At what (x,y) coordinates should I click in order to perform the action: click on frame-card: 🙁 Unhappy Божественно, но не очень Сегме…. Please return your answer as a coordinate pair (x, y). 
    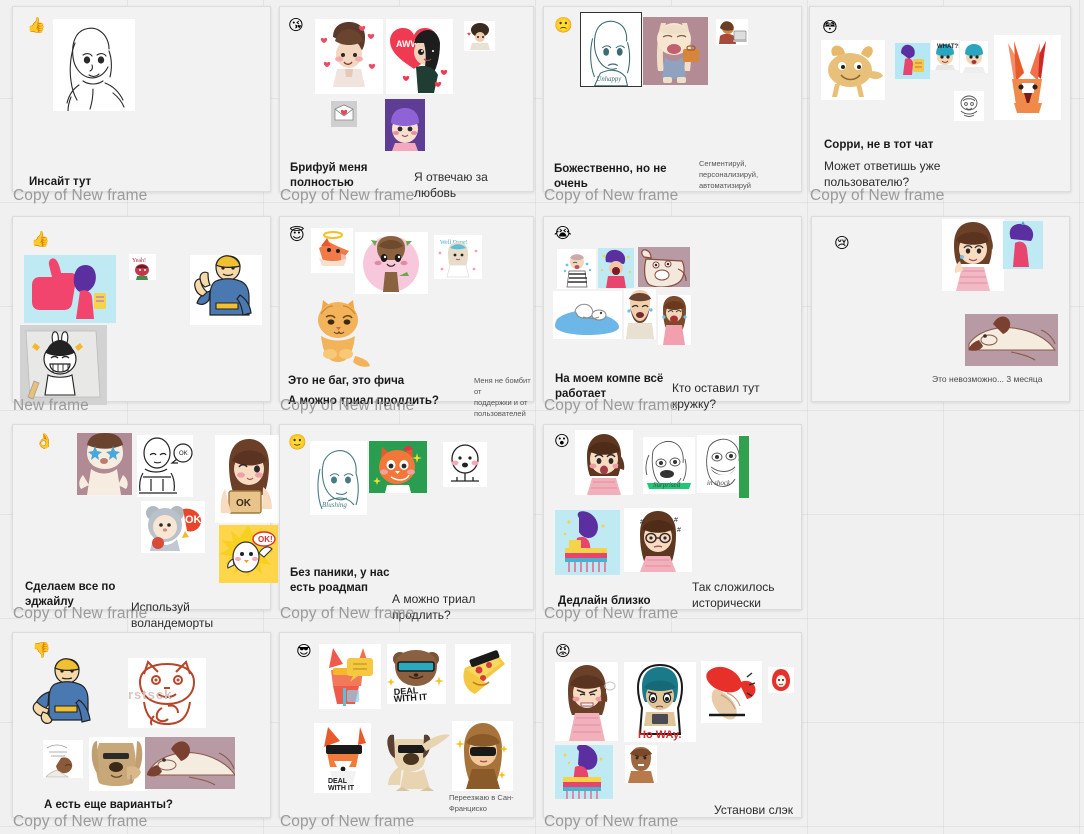
    Looking at the image, I should click on (672, 105).